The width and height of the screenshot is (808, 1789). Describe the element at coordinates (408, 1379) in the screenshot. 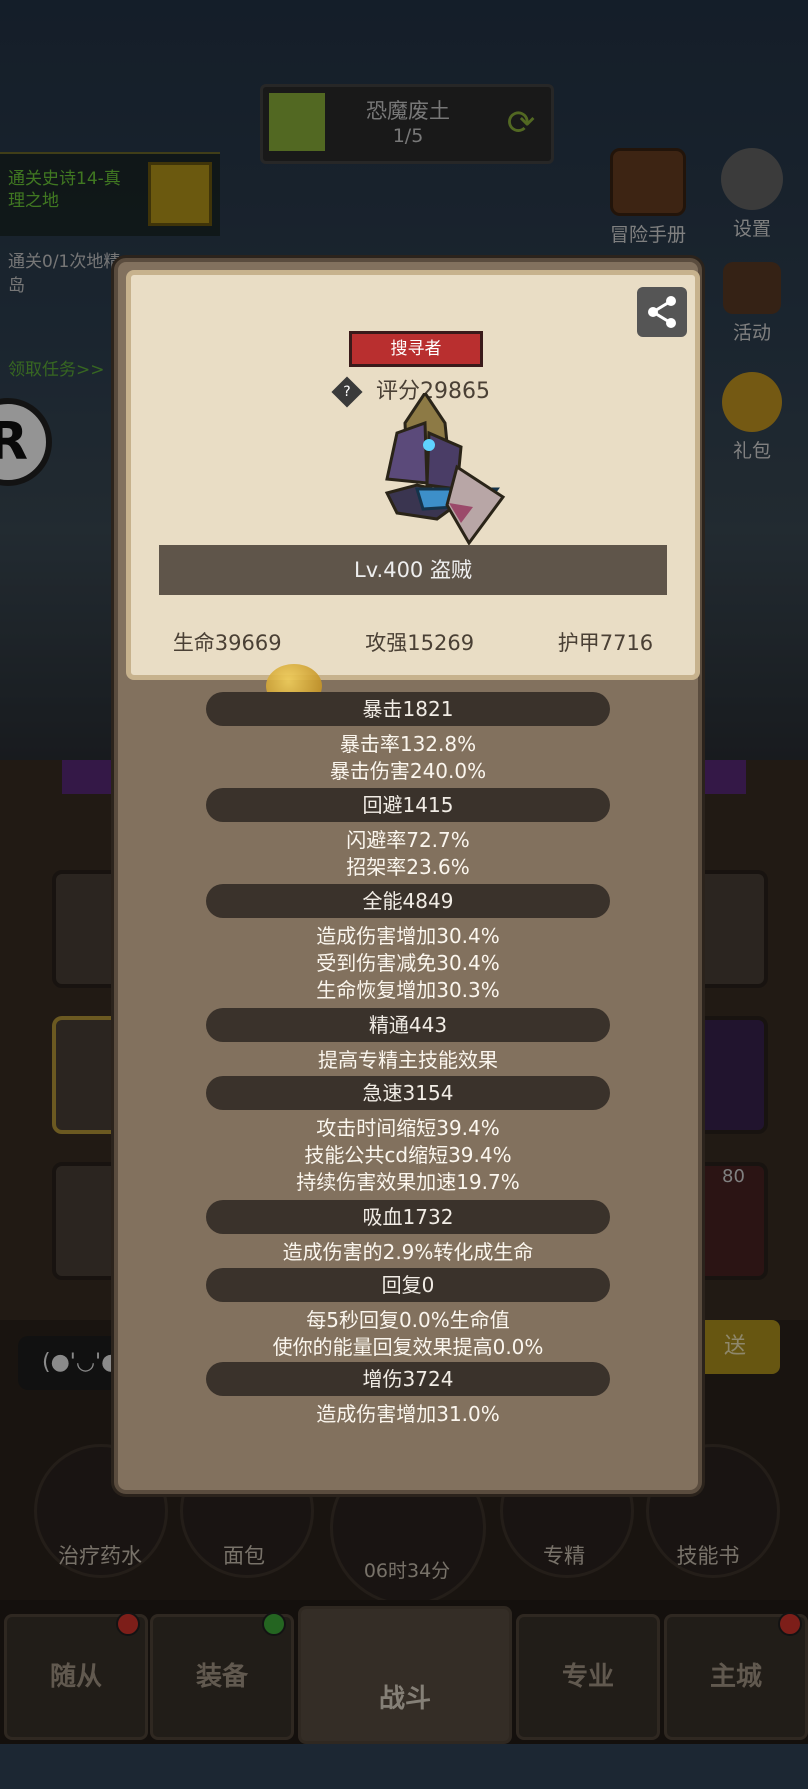

I see `stat-header-damage-bonus: 增伤3724` at that location.